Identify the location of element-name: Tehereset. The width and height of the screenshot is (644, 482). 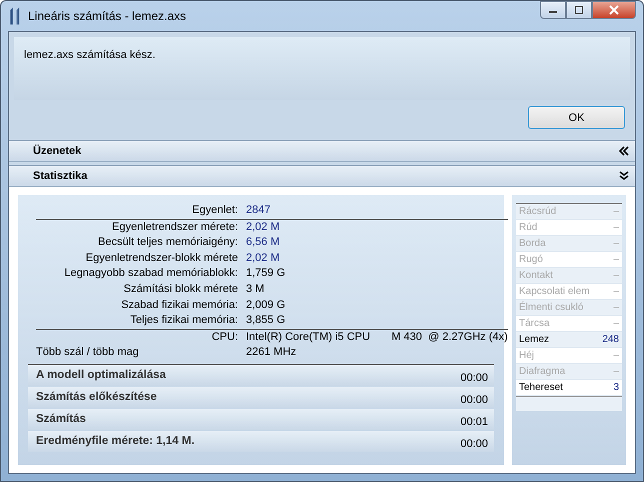
(541, 388).